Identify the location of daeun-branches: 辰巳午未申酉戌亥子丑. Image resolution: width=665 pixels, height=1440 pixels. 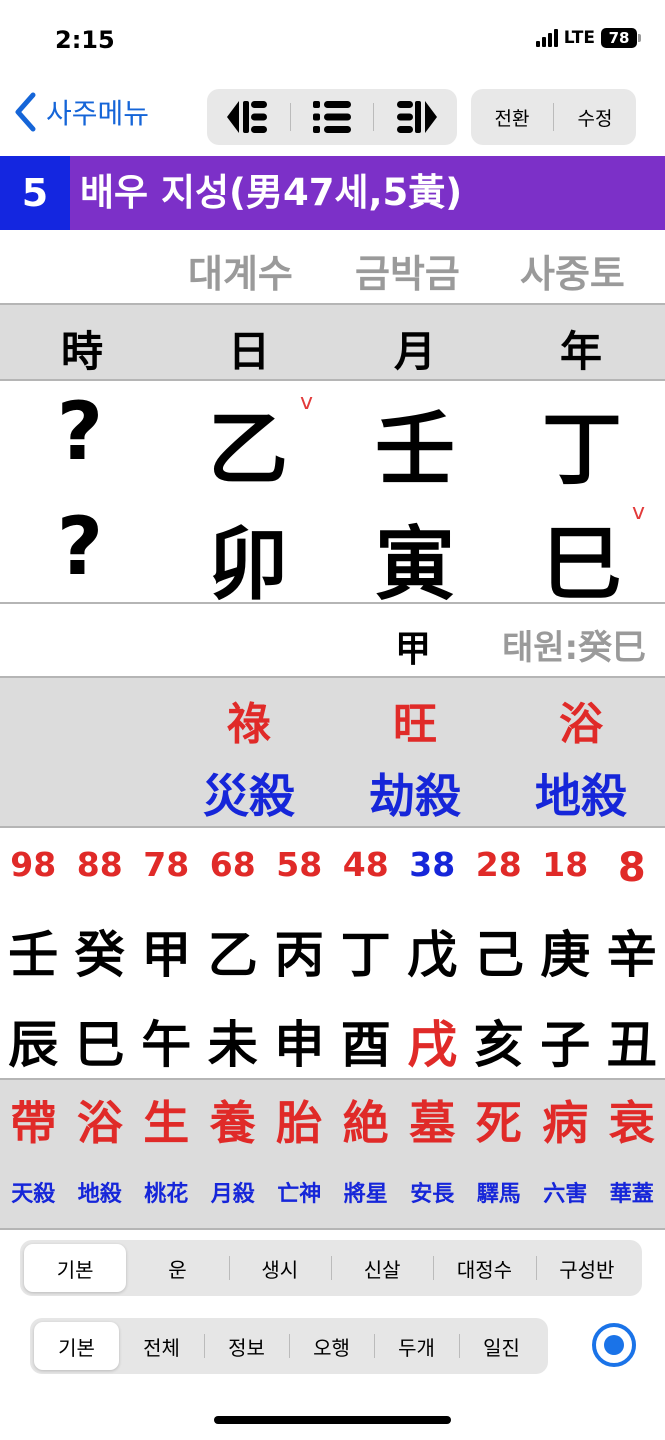
(332, 1041).